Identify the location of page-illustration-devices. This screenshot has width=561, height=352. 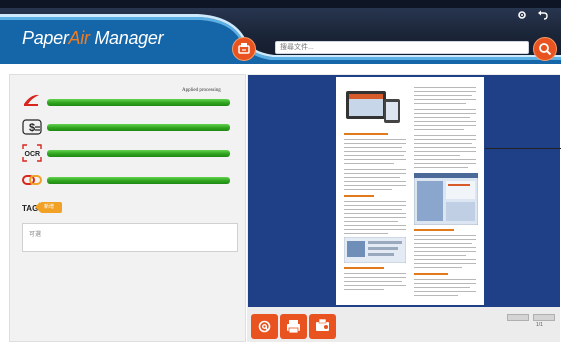
(373, 107).